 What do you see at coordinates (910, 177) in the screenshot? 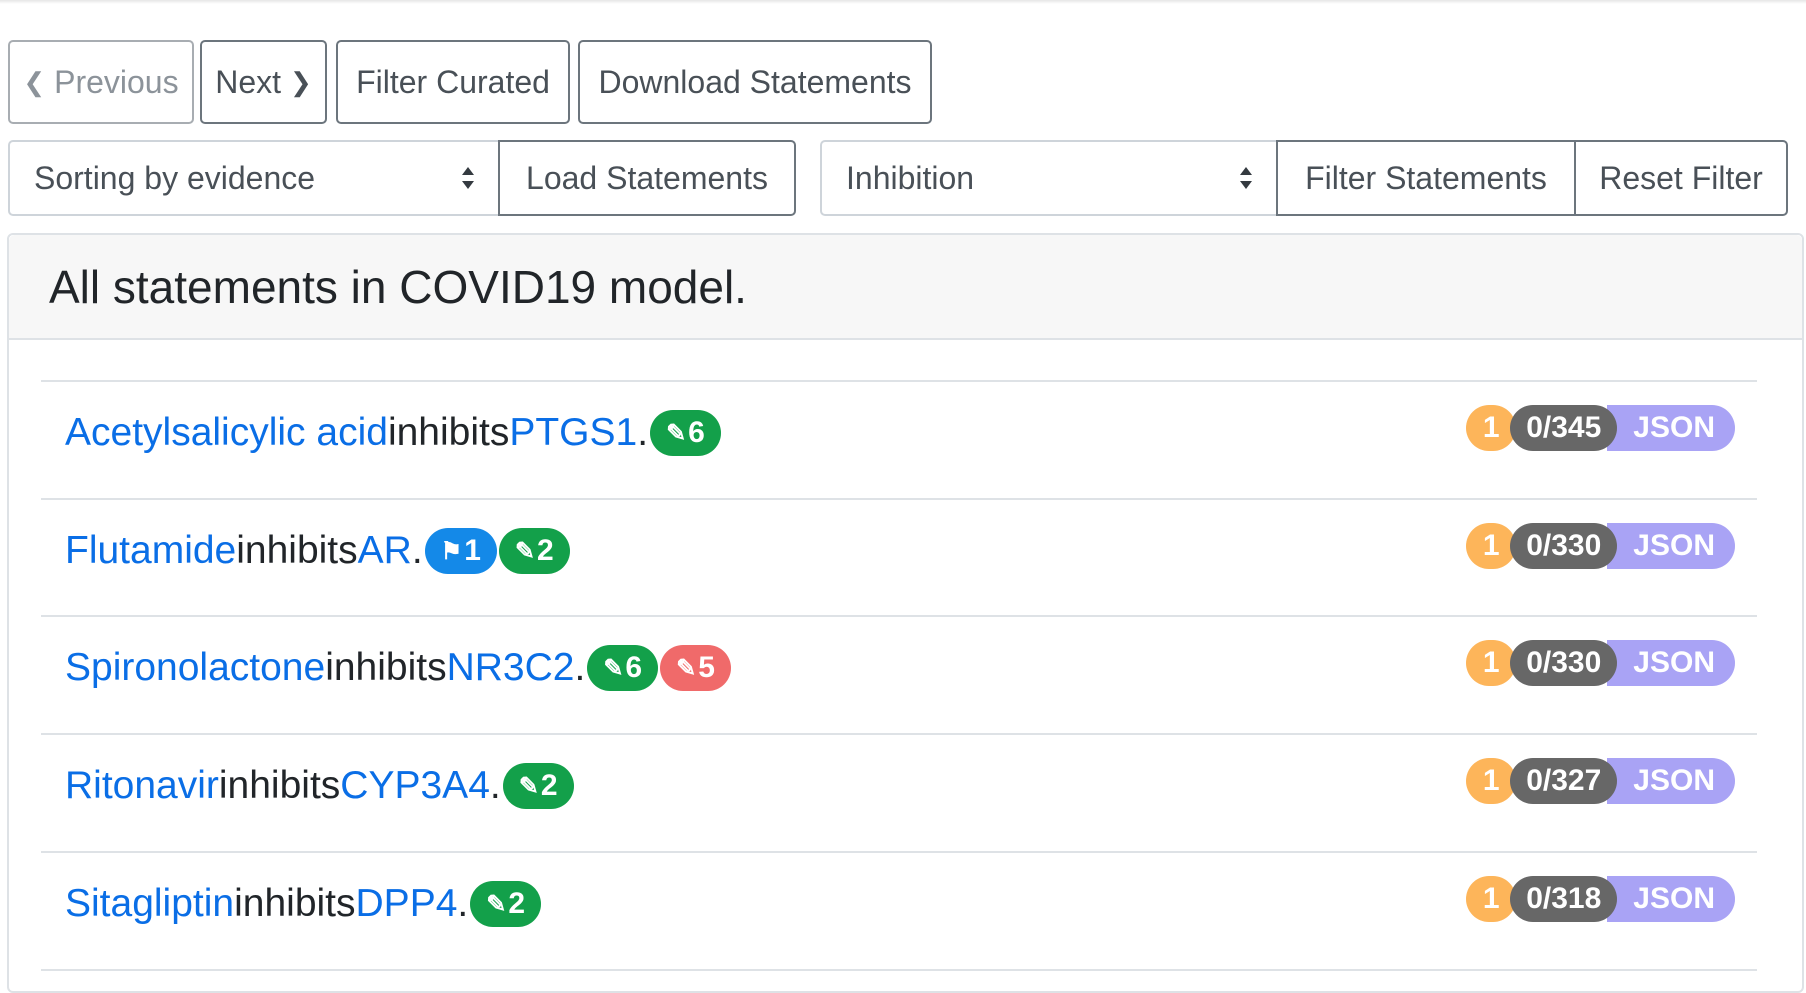
I see `statement-type-value: Inhibition` at bounding box center [910, 177].